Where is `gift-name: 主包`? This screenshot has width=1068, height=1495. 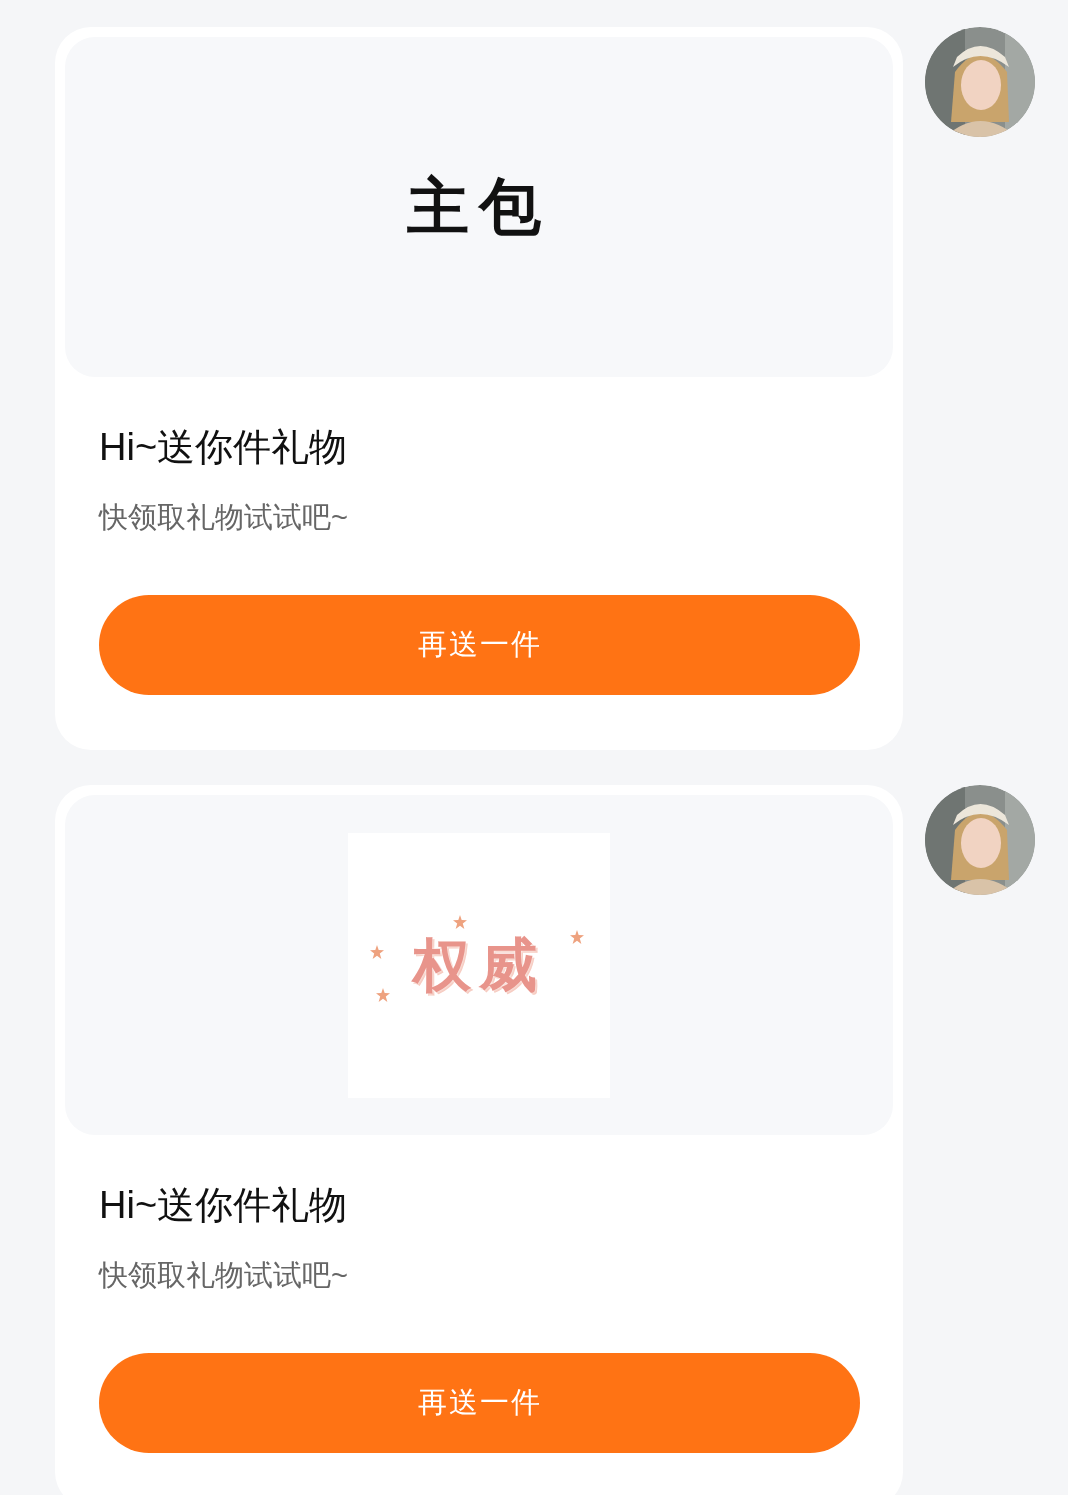
gift-name: 主包 is located at coordinates (479, 207).